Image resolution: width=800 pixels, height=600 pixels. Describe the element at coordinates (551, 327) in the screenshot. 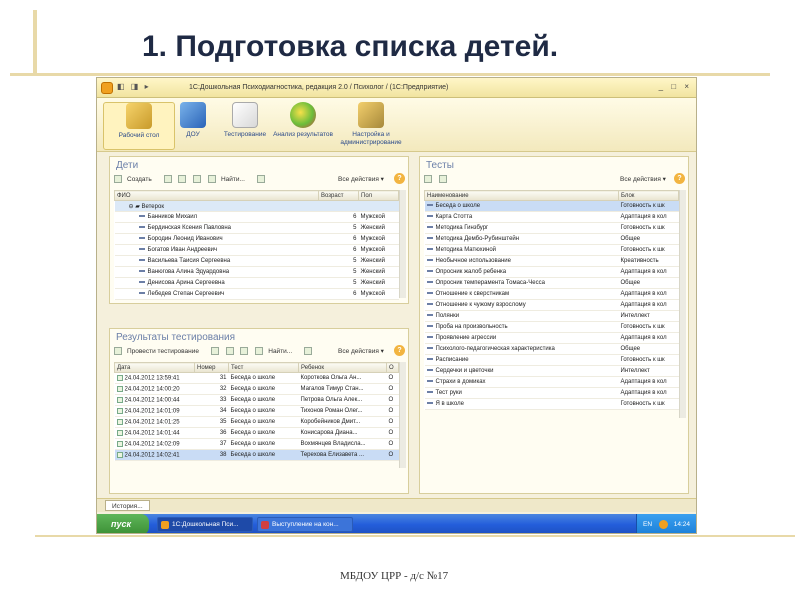

I see `table-row: Проба на произвольность Готовность к шк` at that location.